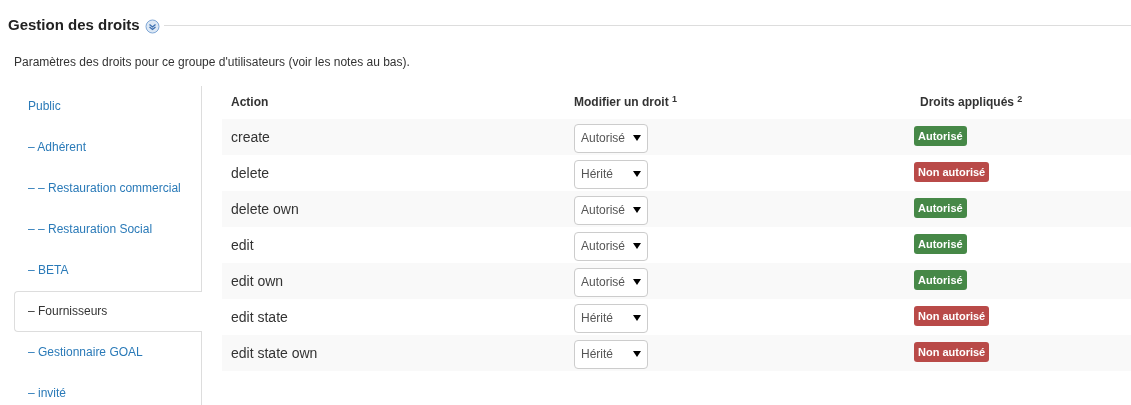 Image resolution: width=1131 pixels, height=405 pixels. Describe the element at coordinates (108, 270) in the screenshot. I see `group-tab: – BETA` at that location.